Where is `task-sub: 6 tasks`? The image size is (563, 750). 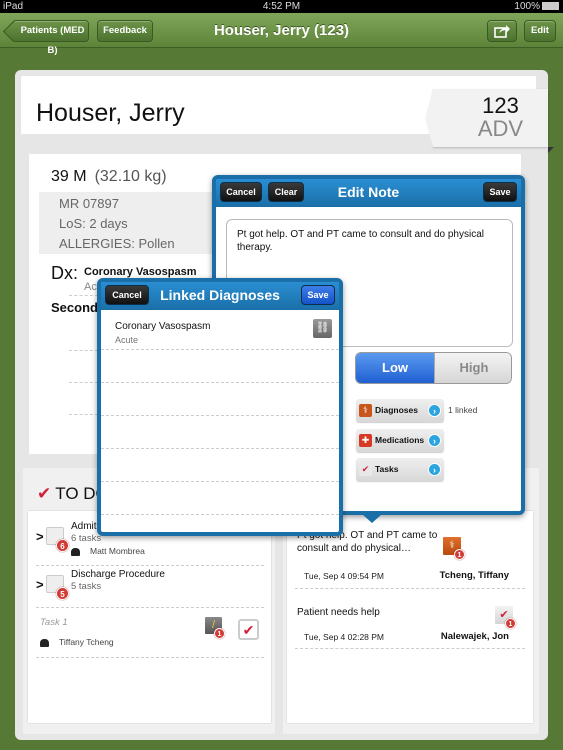 task-sub: 6 tasks is located at coordinates (86, 538).